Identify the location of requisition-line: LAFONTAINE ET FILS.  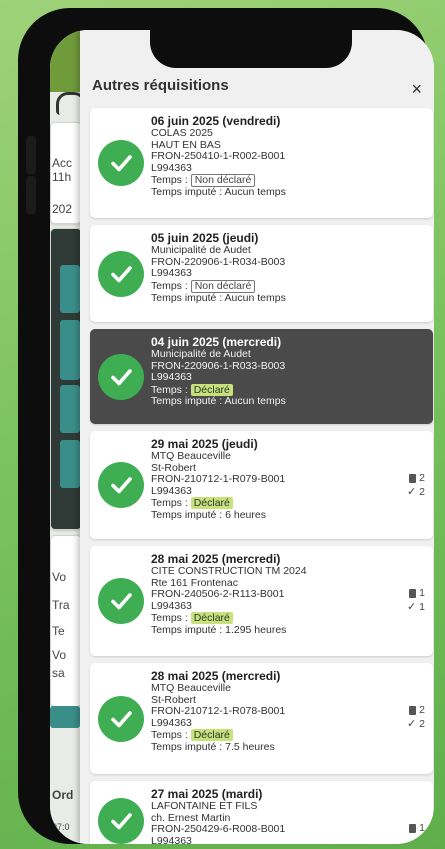
(204, 806).